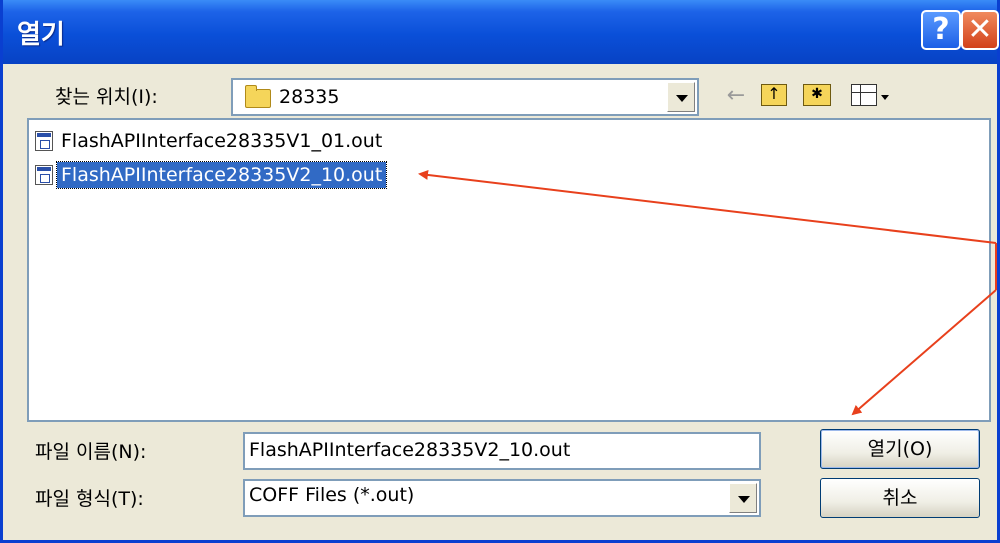  Describe the element at coordinates (41, 35) in the screenshot. I see `window-title: 열기` at that location.